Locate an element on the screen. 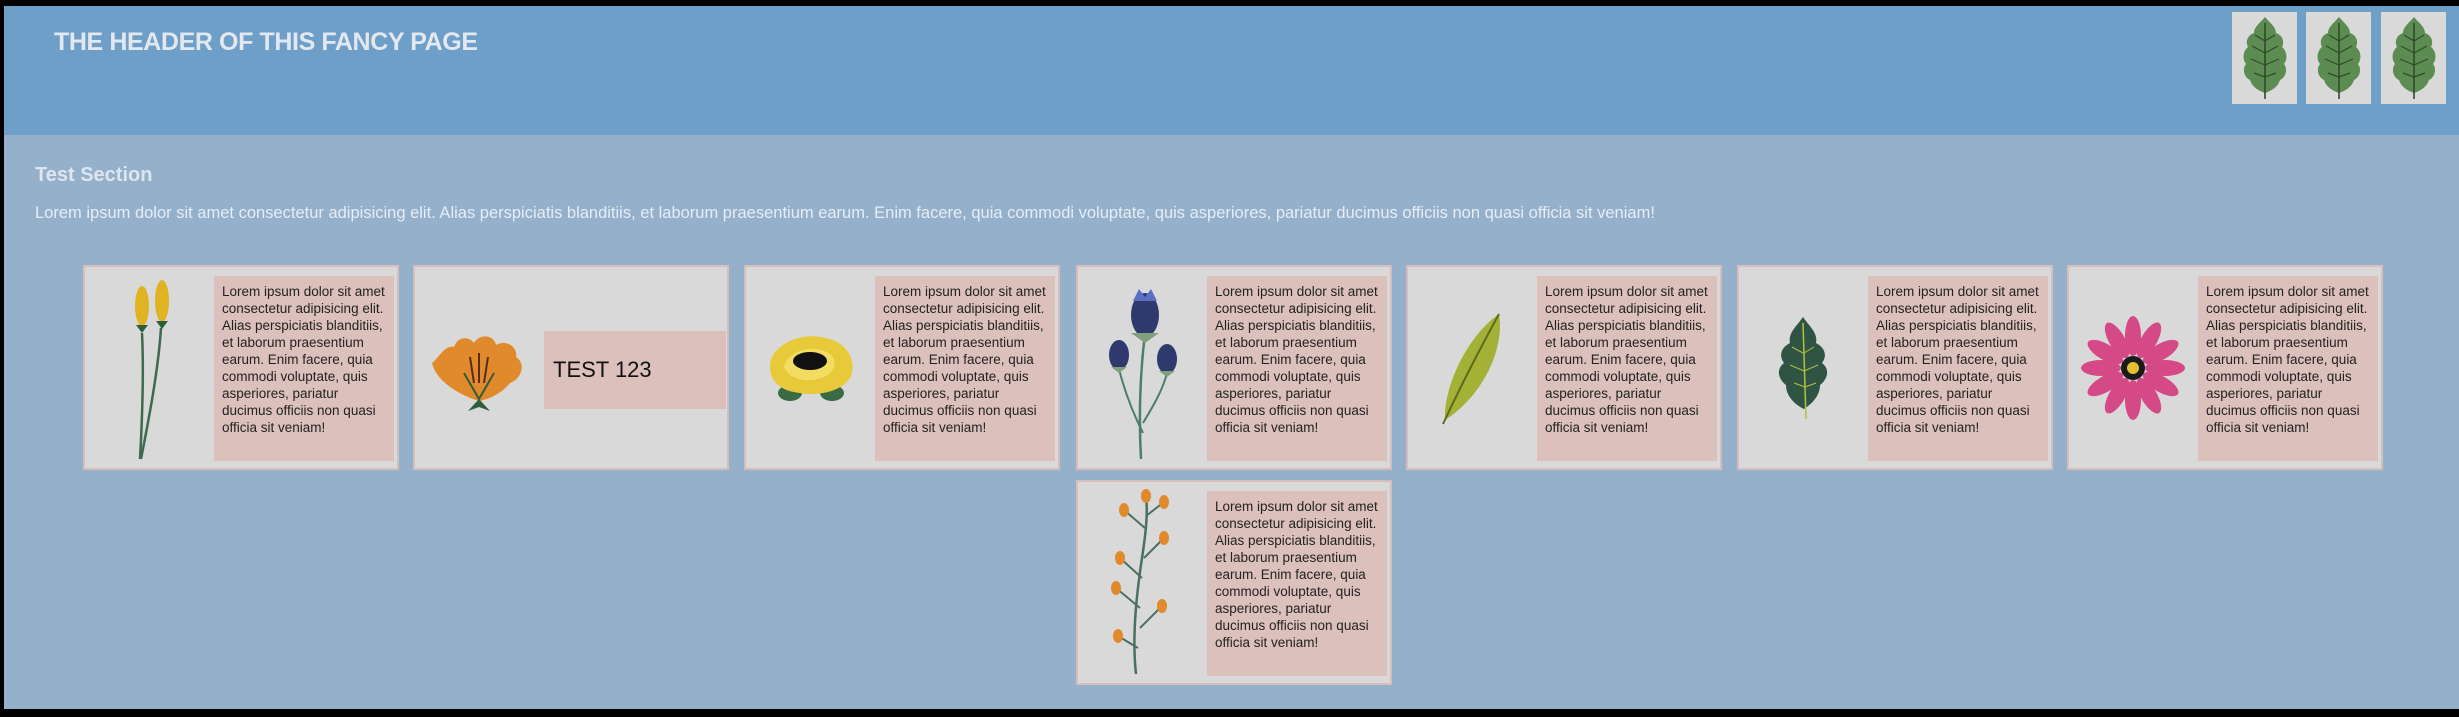  blue-thistle-icon is located at coordinates (1143, 373).